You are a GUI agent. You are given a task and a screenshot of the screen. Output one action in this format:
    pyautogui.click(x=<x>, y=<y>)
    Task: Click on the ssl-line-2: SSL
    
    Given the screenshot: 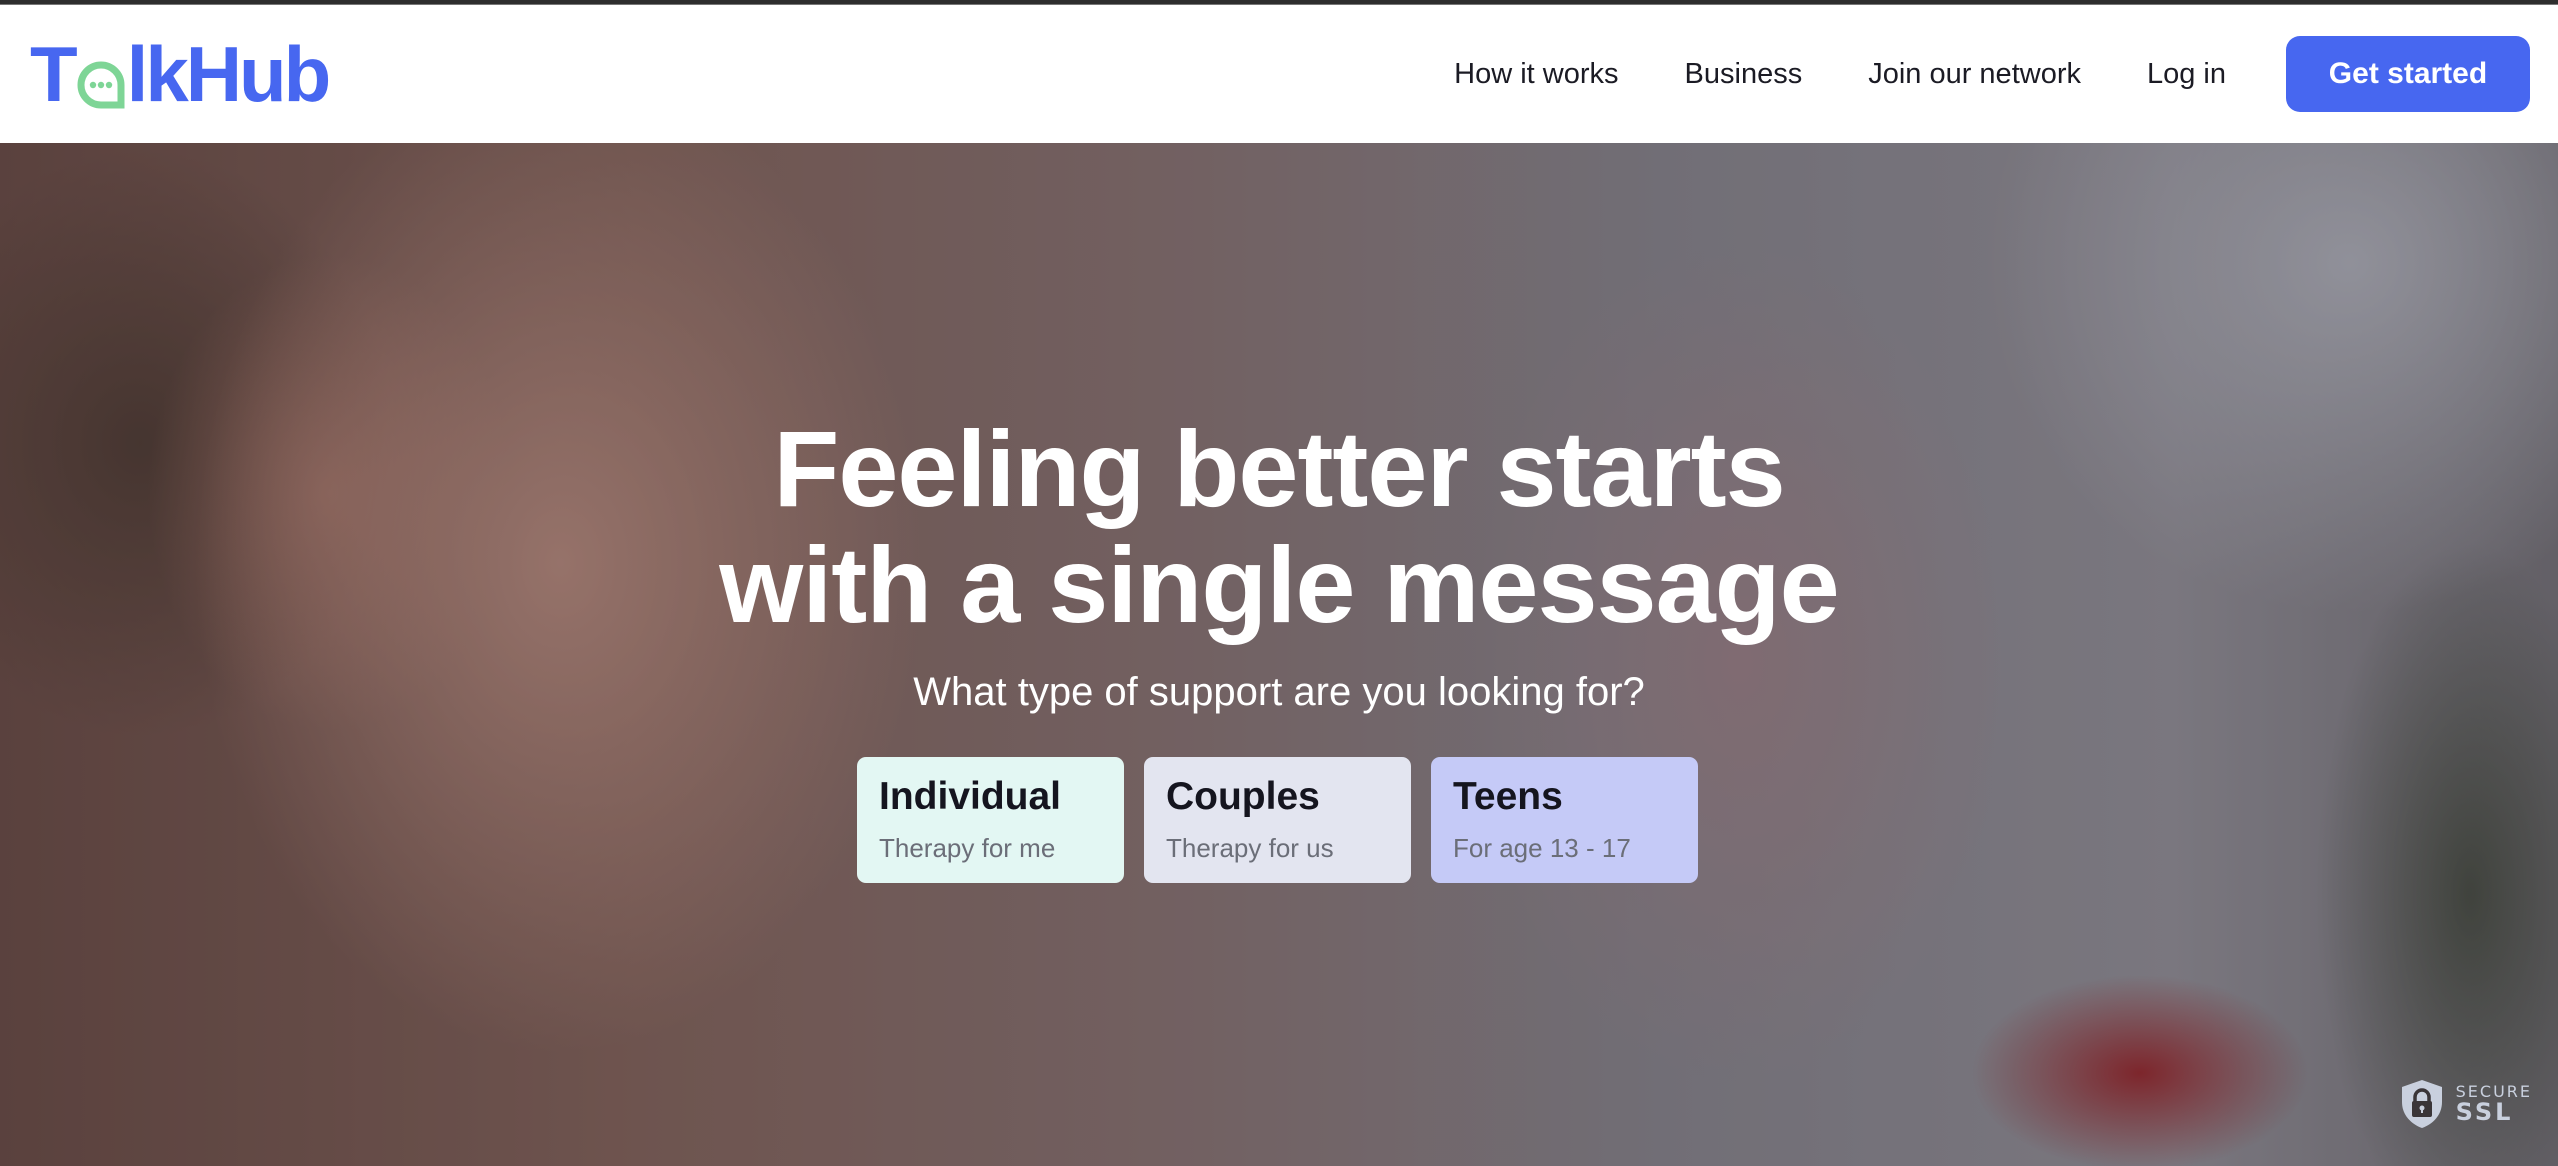 What is the action you would take?
    pyautogui.click(x=2484, y=1112)
    